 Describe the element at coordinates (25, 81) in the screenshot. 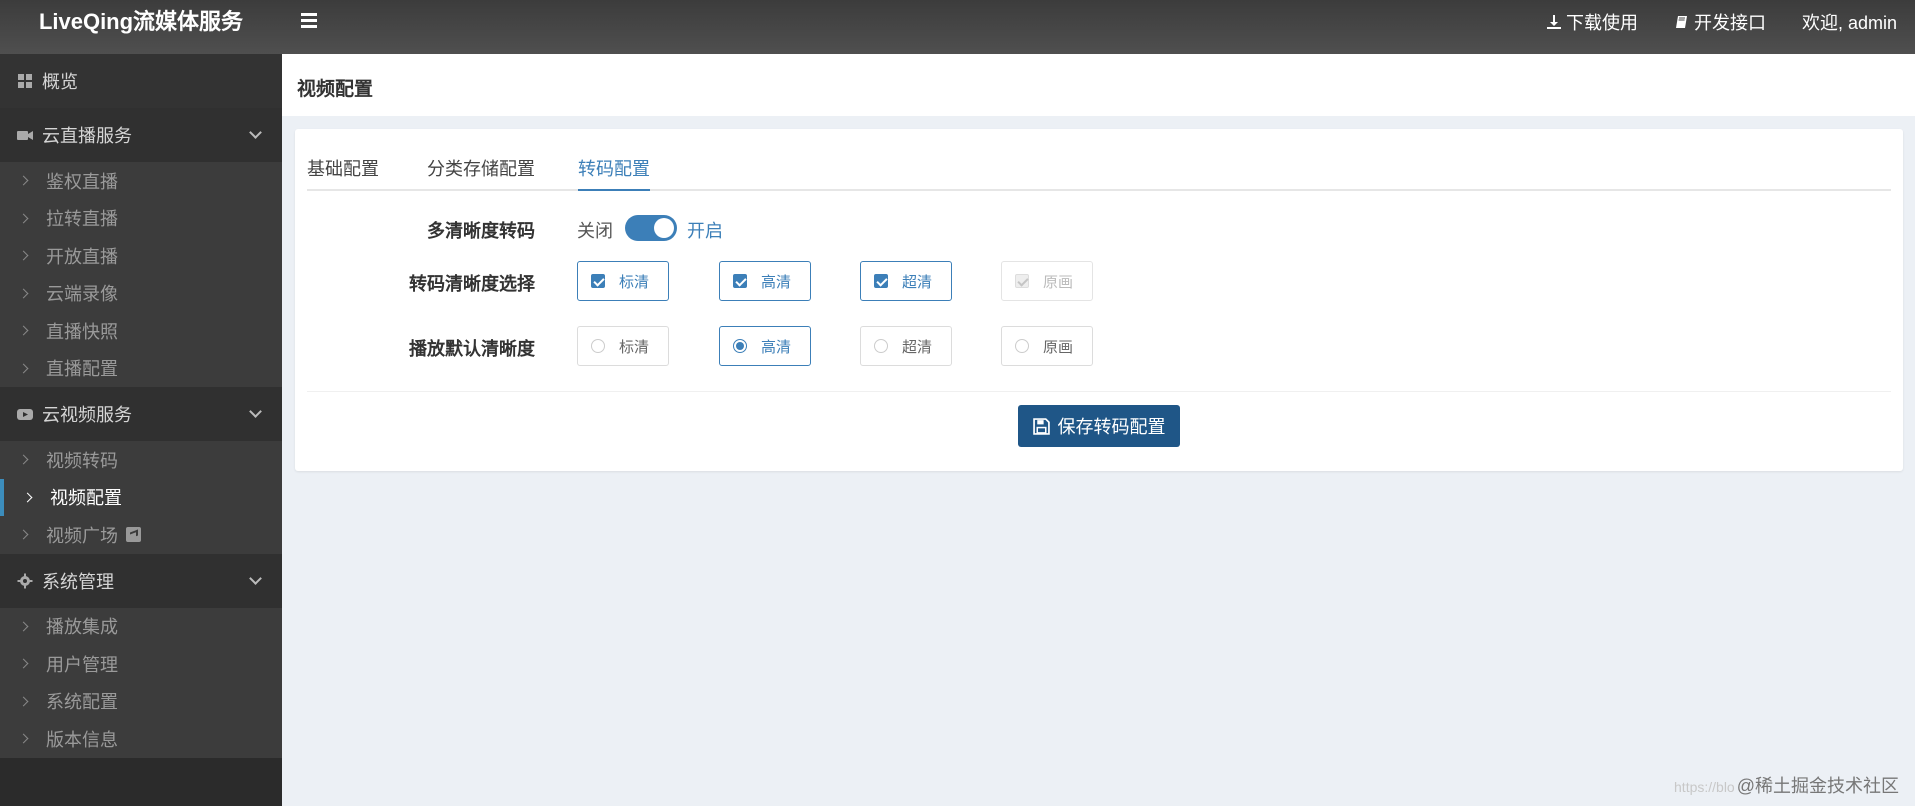

I see `dashboard-icon` at that location.